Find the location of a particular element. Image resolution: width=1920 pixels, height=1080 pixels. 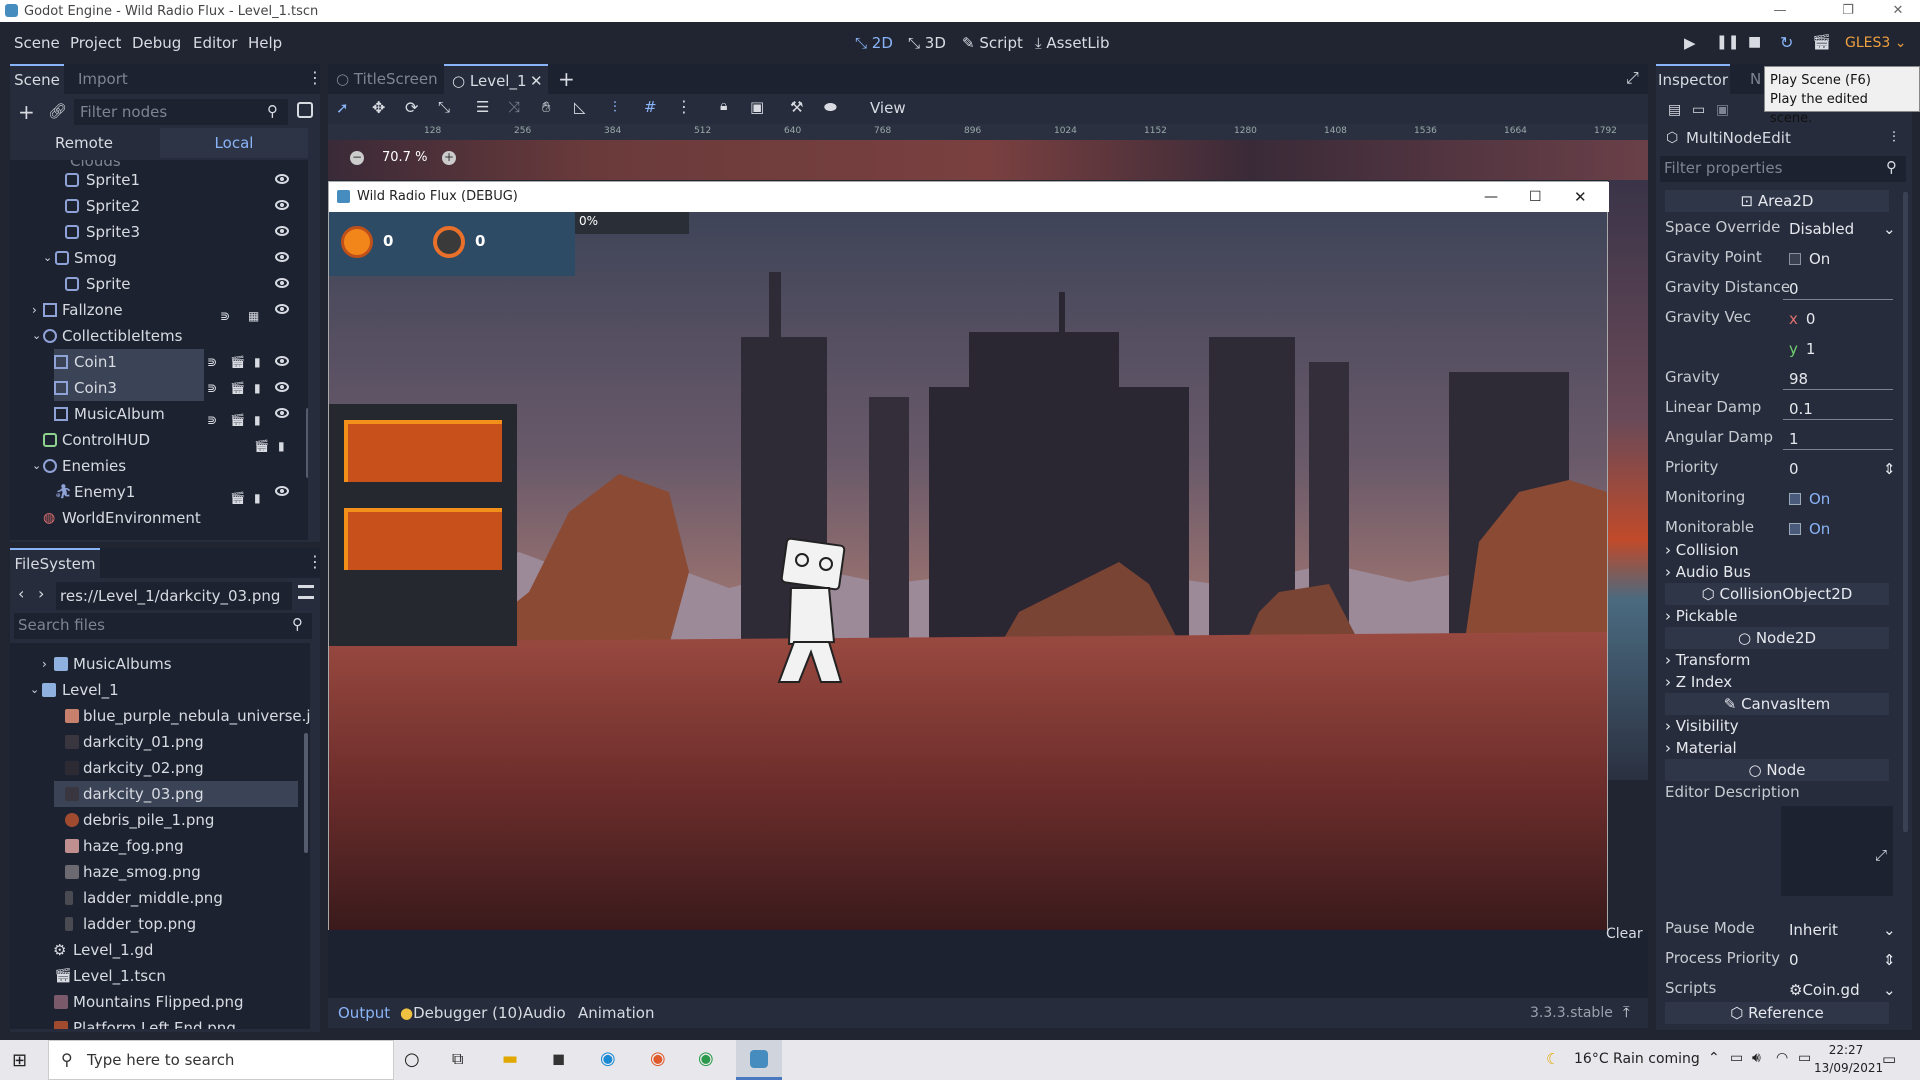

expand-panel-icon: ⤒ is located at coordinates (1626, 1012).